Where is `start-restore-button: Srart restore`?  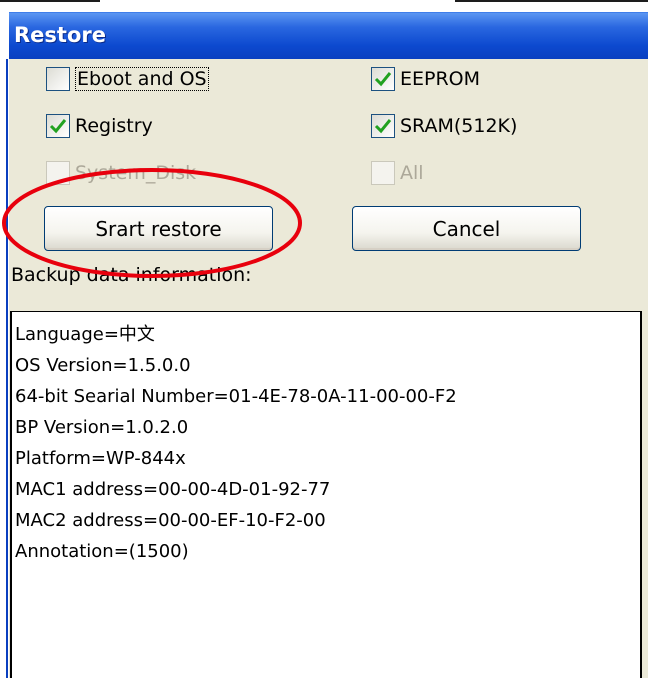
start-restore-button: Srart restore is located at coordinates (158, 228).